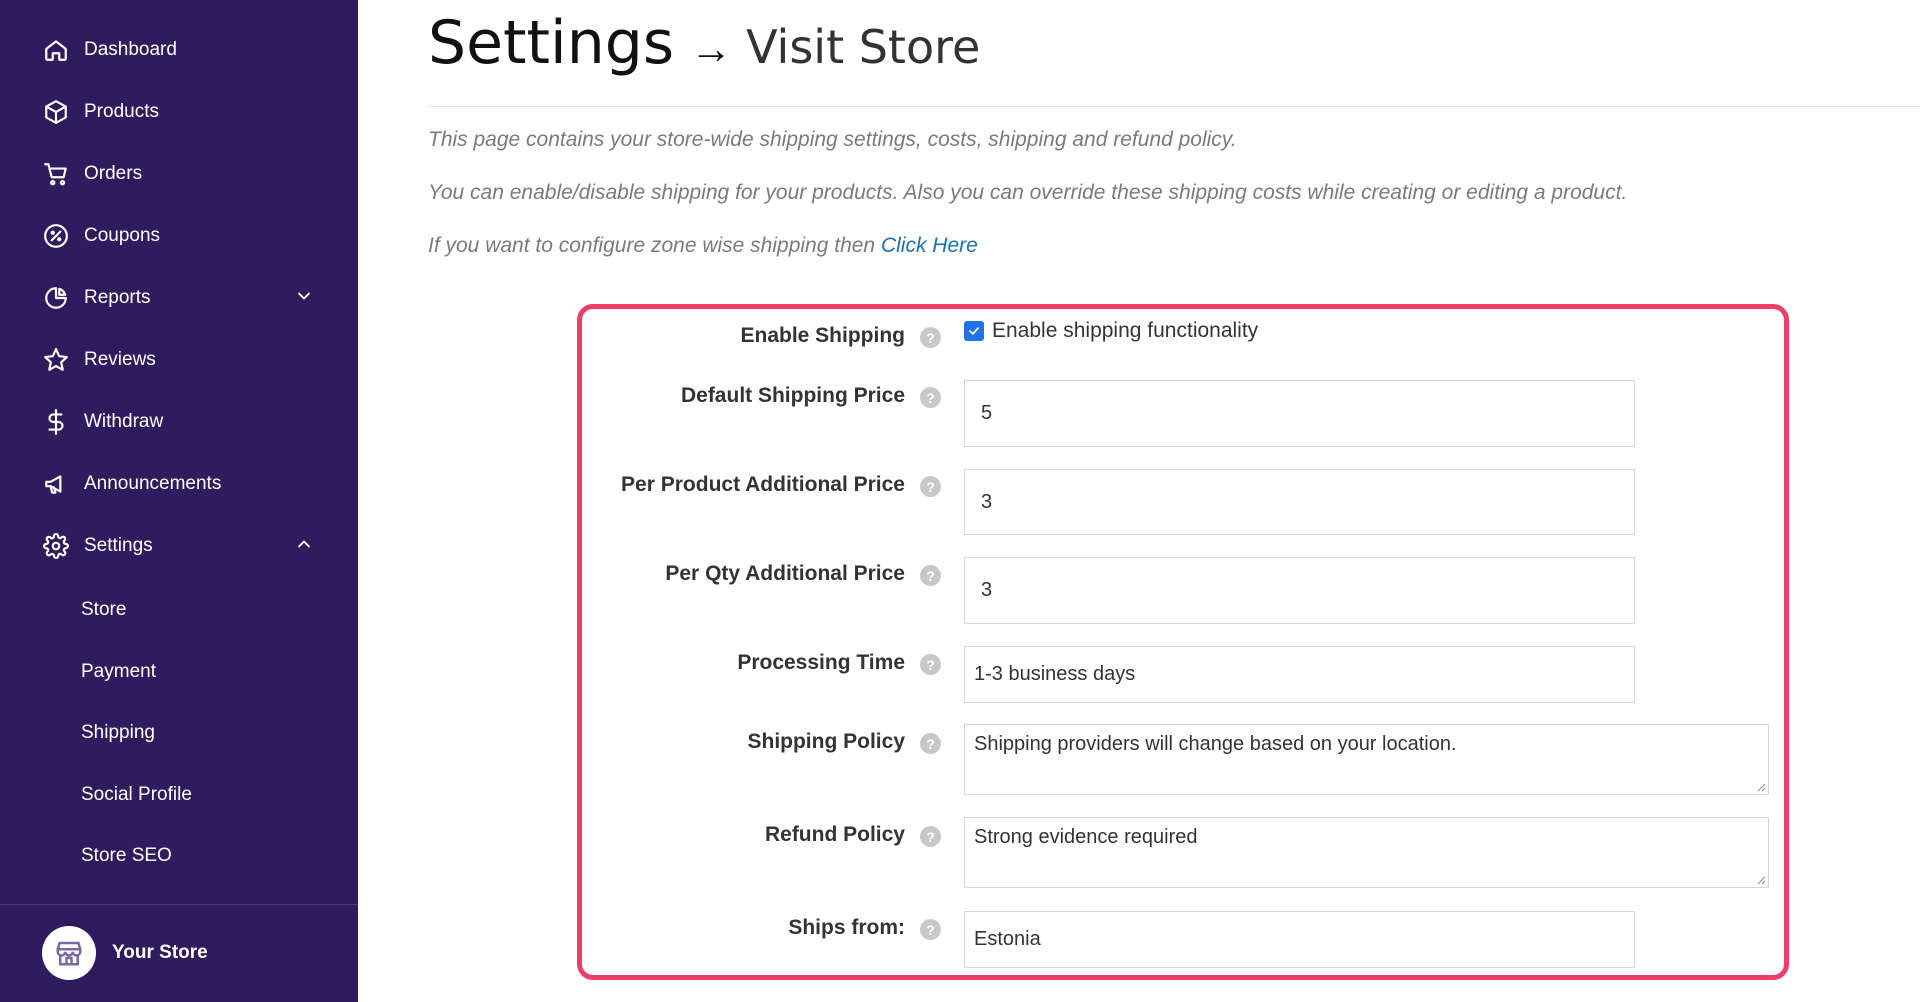  Describe the element at coordinates (551, 43) in the screenshot. I see `page-title-text: Settings` at that location.